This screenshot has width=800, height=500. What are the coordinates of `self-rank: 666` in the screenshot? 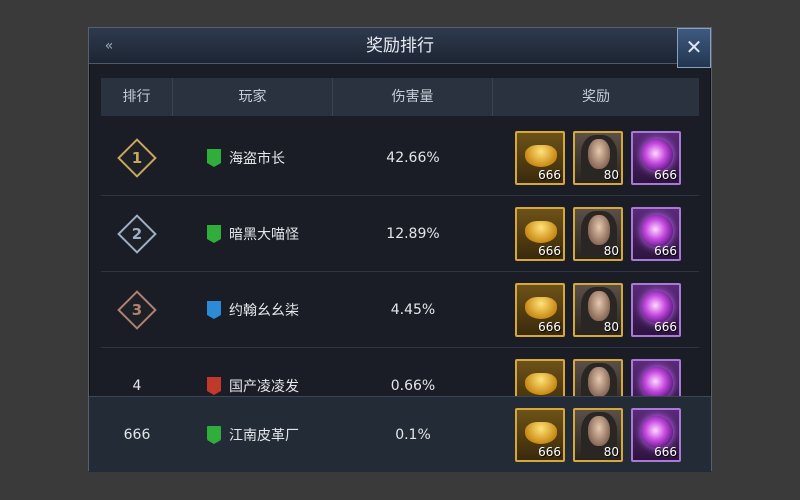 It's located at (137, 435).